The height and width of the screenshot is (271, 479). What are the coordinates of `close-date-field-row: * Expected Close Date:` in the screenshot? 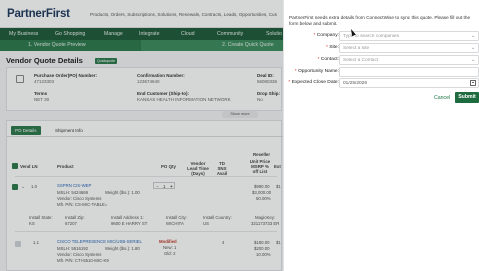 It's located at (381, 83).